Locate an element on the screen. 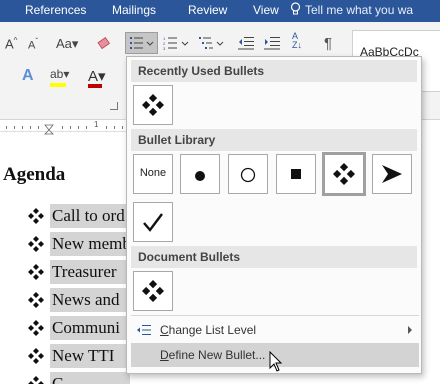  increase-indent-icon is located at coordinates (272, 43).